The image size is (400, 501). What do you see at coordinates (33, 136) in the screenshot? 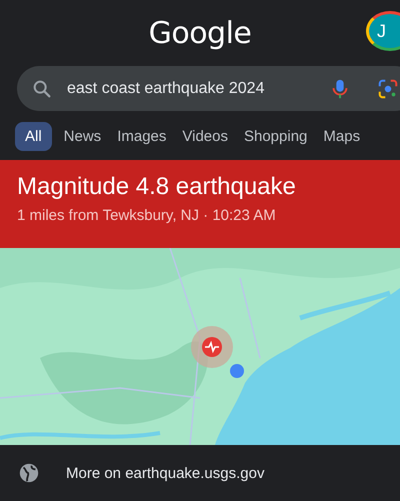
I see `search-tab: All` at bounding box center [33, 136].